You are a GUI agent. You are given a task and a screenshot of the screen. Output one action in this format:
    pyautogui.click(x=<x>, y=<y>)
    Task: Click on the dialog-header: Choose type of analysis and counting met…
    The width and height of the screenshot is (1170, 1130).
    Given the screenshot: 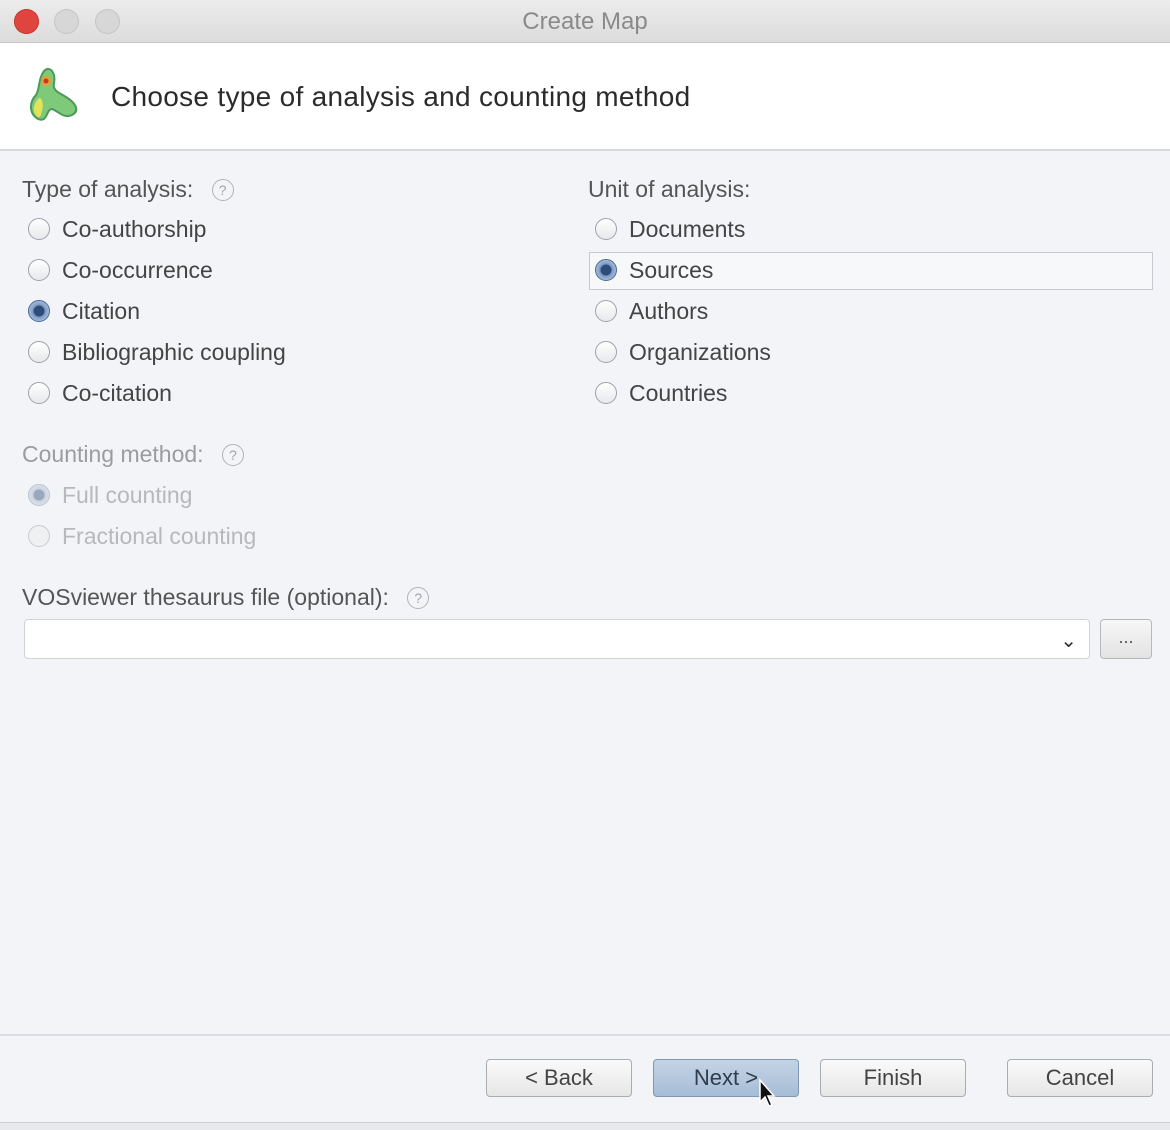 What is the action you would take?
    pyautogui.click(x=585, y=97)
    